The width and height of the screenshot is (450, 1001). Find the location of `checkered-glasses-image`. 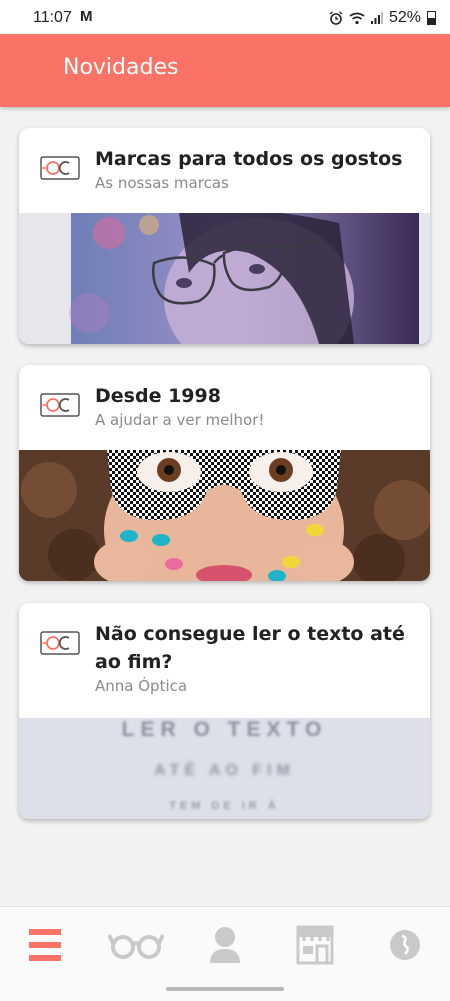

checkered-glasses-image is located at coordinates (224, 515).